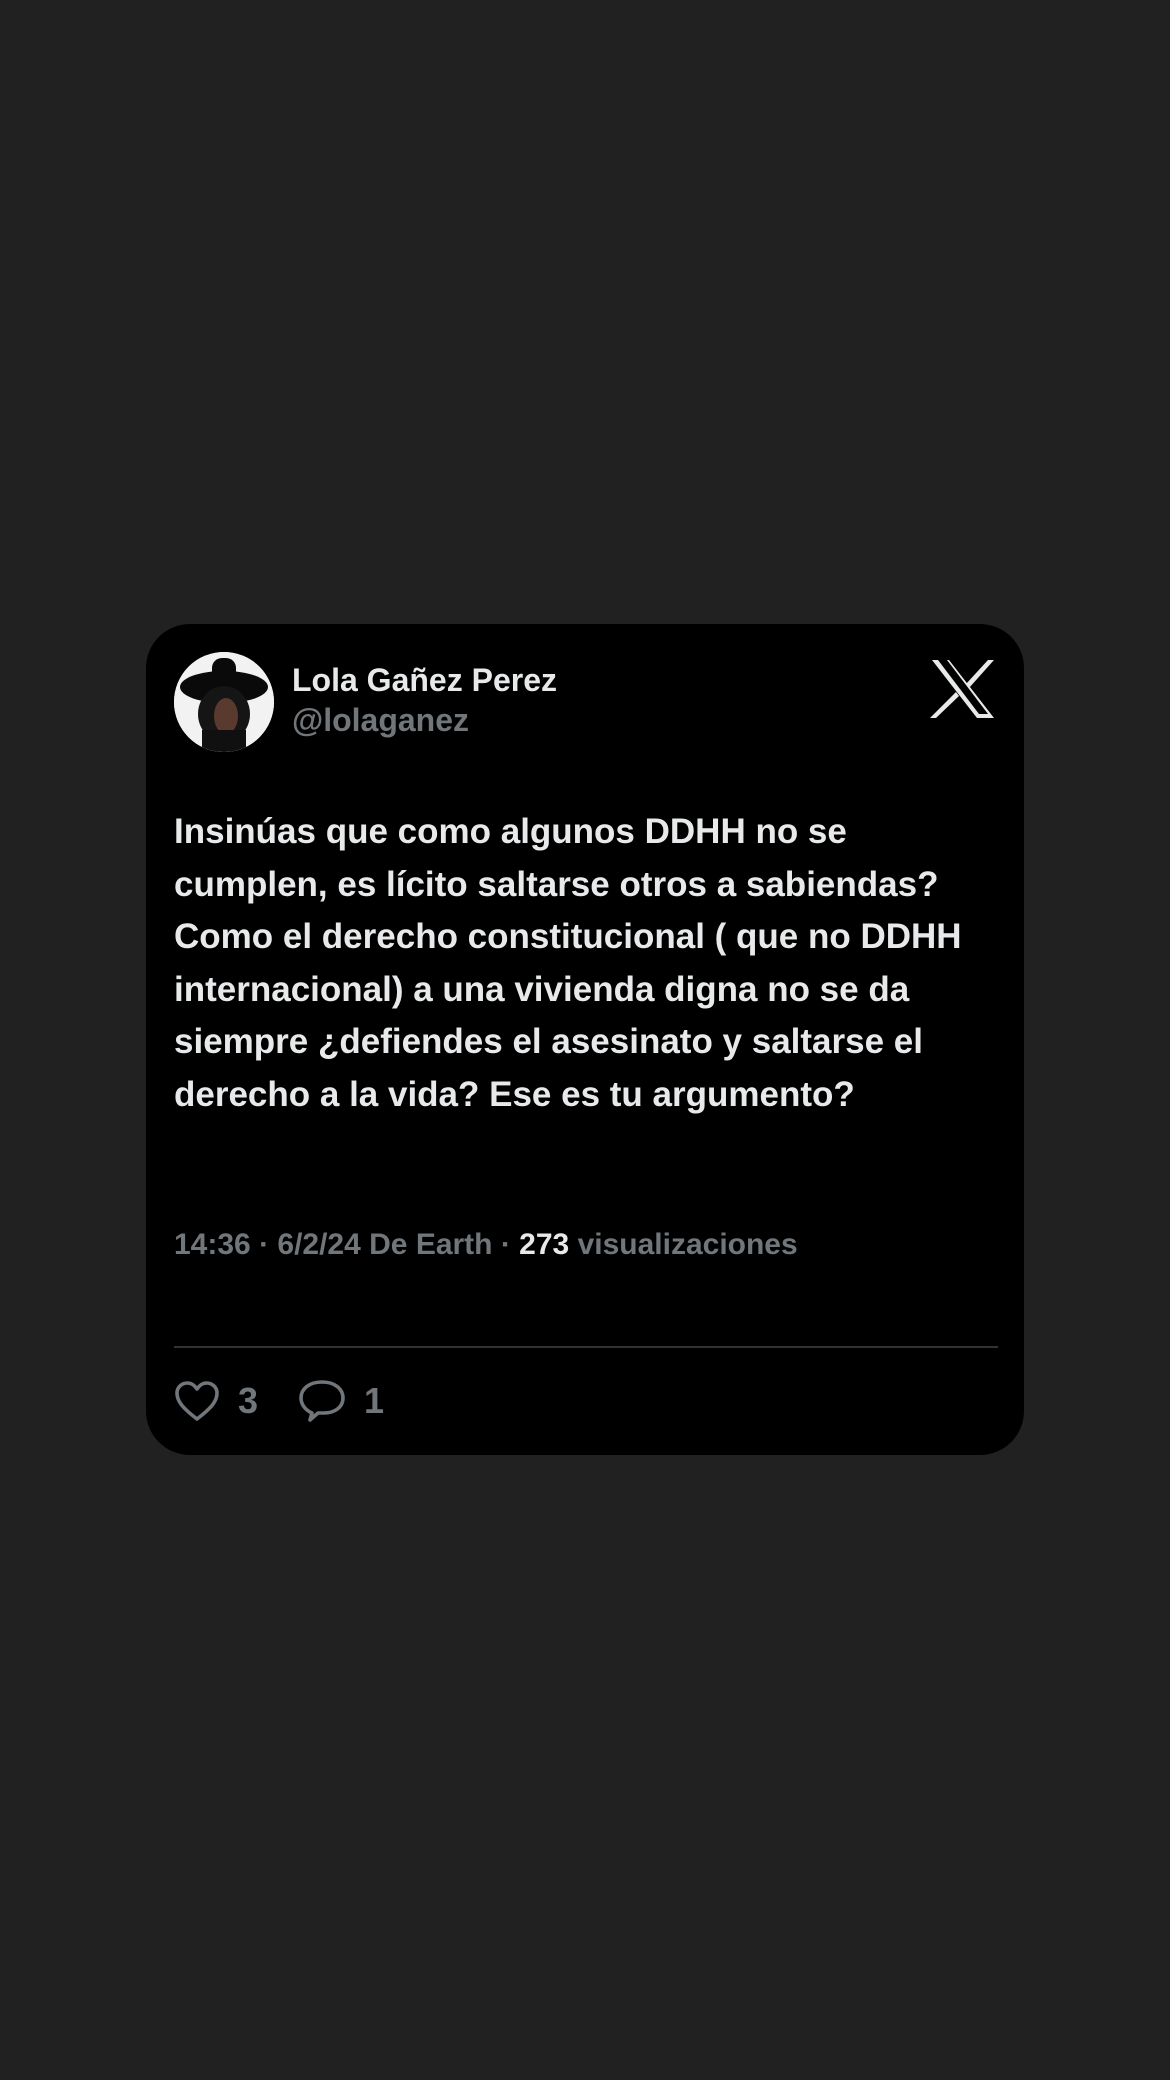 This screenshot has height=2080, width=1170. What do you see at coordinates (586, 1347) in the screenshot?
I see `divider` at bounding box center [586, 1347].